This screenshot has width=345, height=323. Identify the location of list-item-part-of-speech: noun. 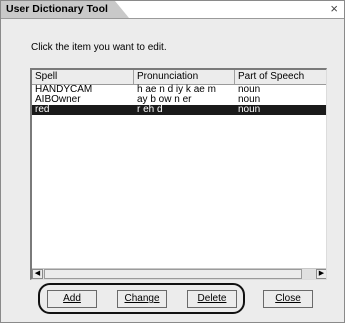
(249, 109).